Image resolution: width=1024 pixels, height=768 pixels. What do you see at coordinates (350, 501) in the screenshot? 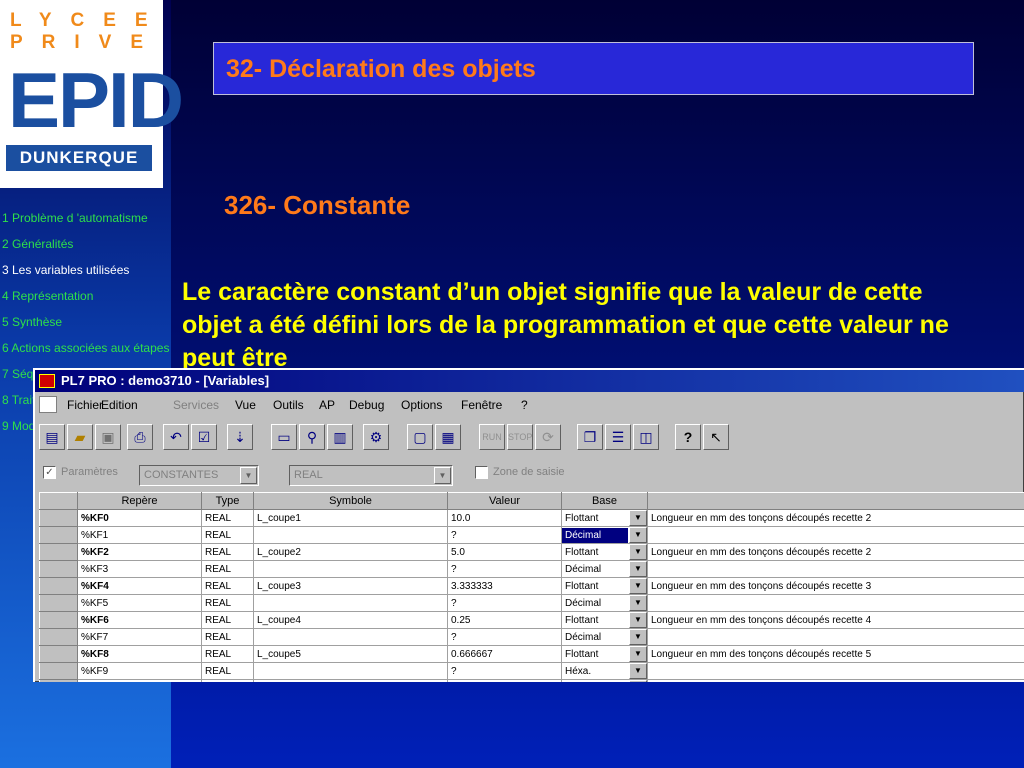
I see `column-header-symbole: Symbole` at bounding box center [350, 501].